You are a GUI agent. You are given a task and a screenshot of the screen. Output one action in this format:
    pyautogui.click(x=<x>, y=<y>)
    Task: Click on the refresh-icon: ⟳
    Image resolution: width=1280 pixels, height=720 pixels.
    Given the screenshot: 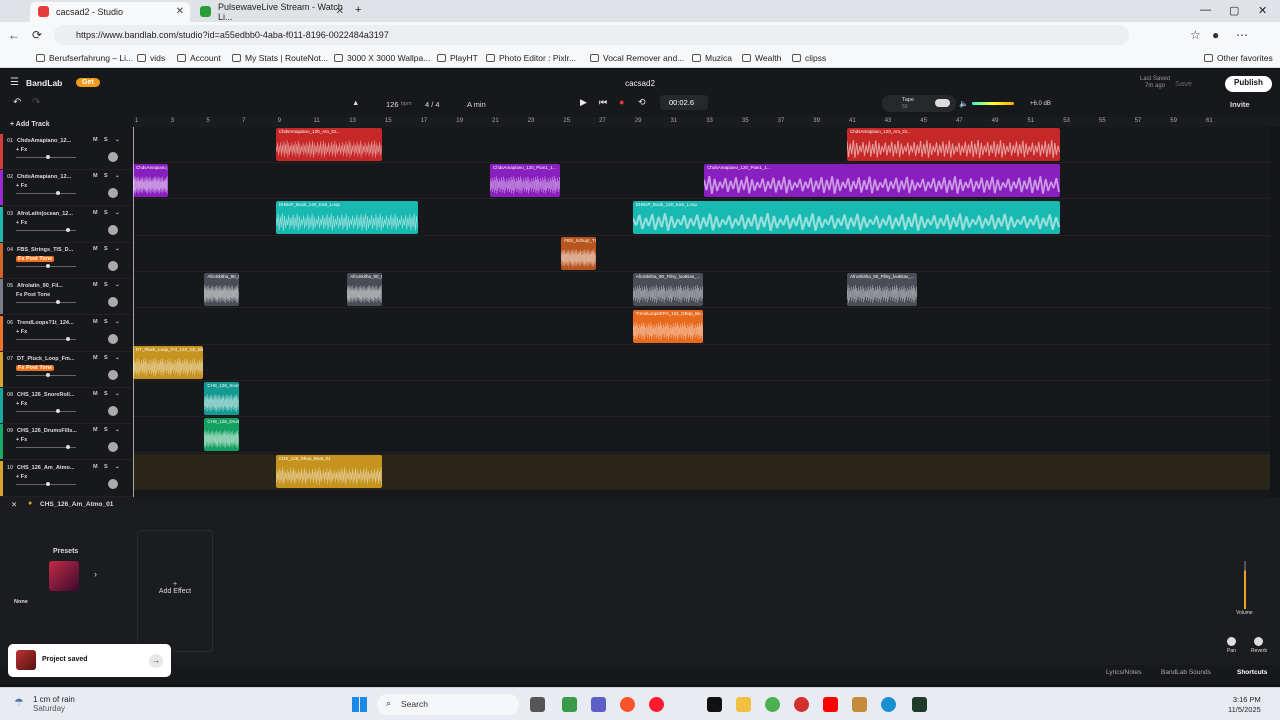 What is the action you would take?
    pyautogui.click(x=37, y=35)
    